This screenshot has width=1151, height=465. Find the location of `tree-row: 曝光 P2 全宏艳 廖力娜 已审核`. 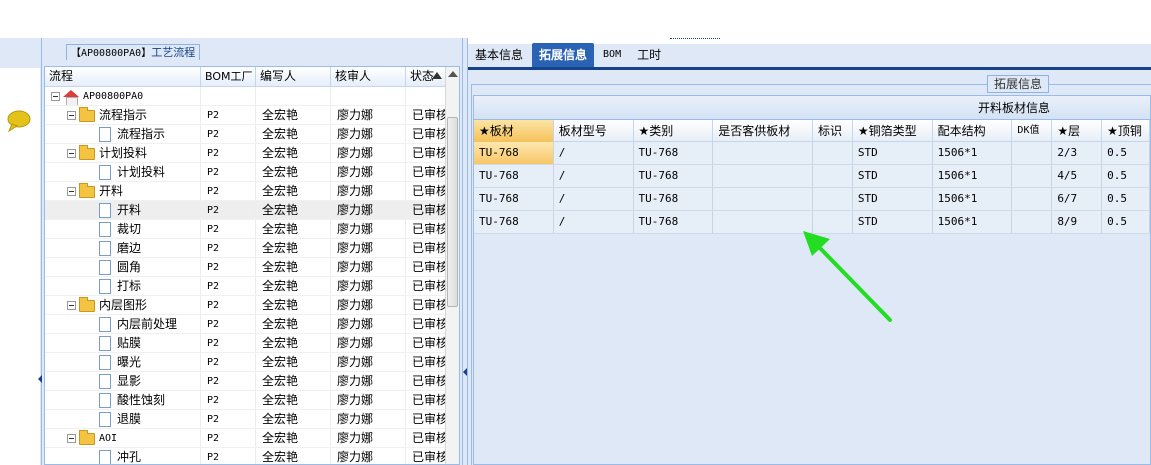

tree-row: 曝光 P2 全宏艳 廖力娜 已审核 is located at coordinates (246, 362).